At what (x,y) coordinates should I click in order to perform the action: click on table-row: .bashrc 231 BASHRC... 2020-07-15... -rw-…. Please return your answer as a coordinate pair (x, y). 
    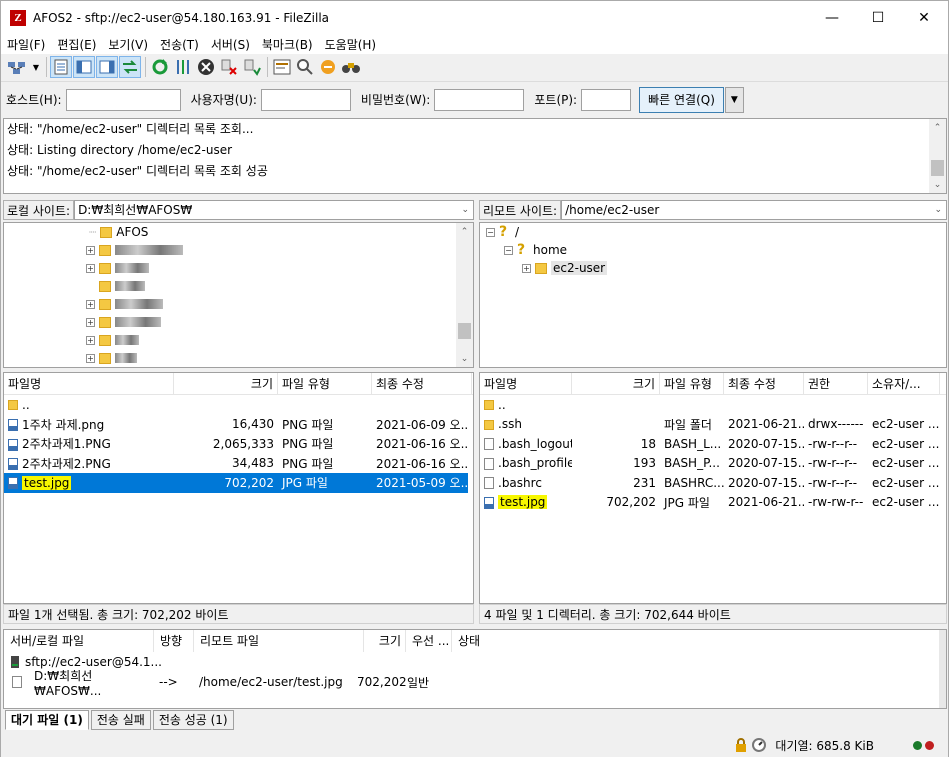
    Looking at the image, I should click on (713, 483).